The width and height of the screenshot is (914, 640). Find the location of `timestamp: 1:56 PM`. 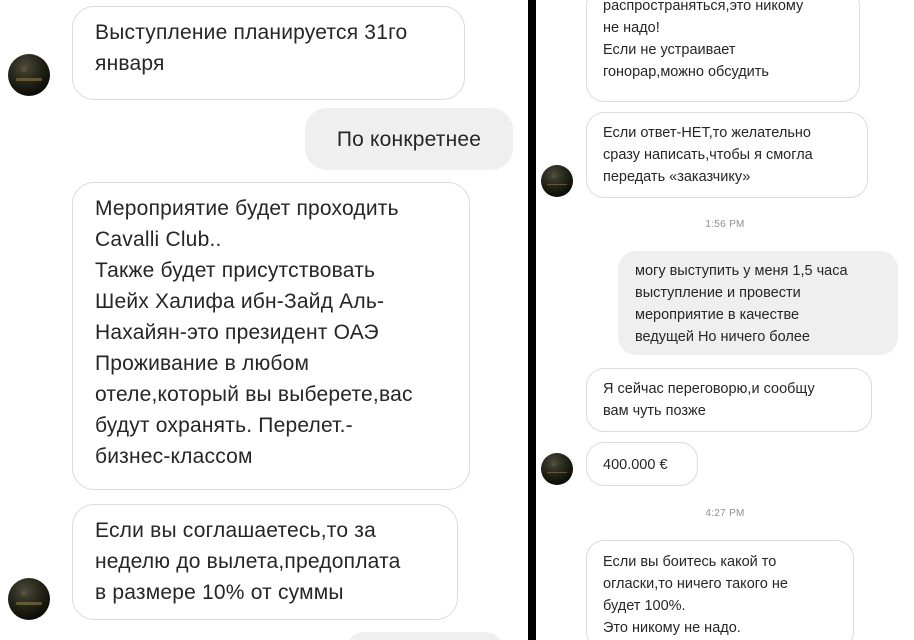

timestamp: 1:56 PM is located at coordinates (725, 224).